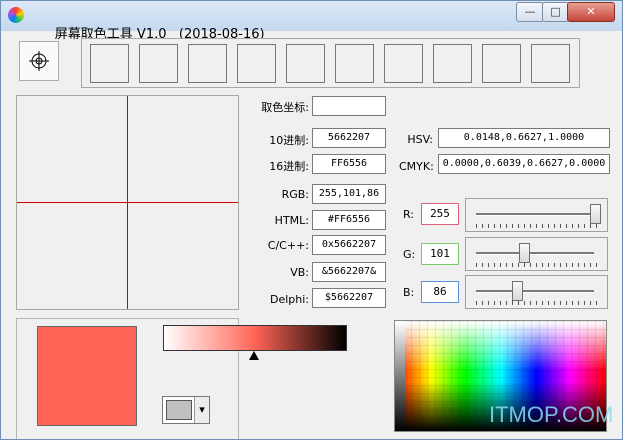  Describe the element at coordinates (537, 303) in the screenshot. I see `b-slider-ticks` at that location.